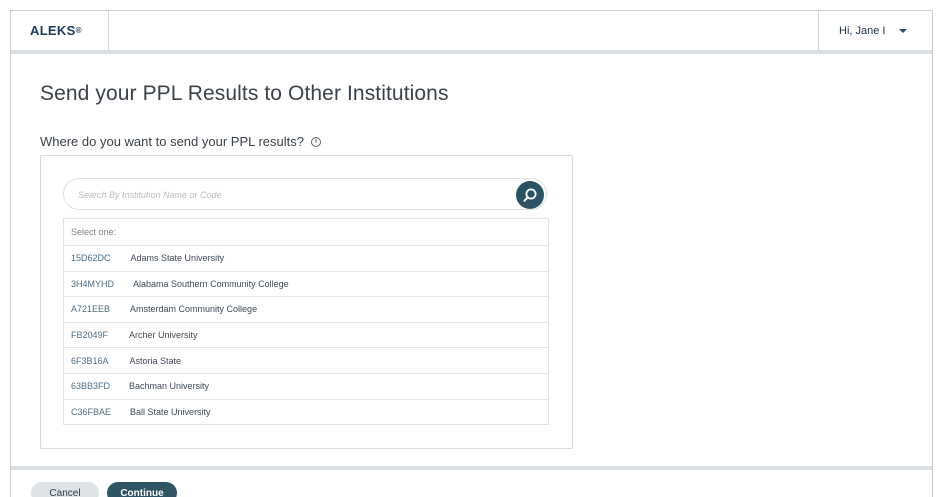 The height and width of the screenshot is (497, 943). What do you see at coordinates (91, 309) in the screenshot?
I see `institution-code: A721EEB` at bounding box center [91, 309].